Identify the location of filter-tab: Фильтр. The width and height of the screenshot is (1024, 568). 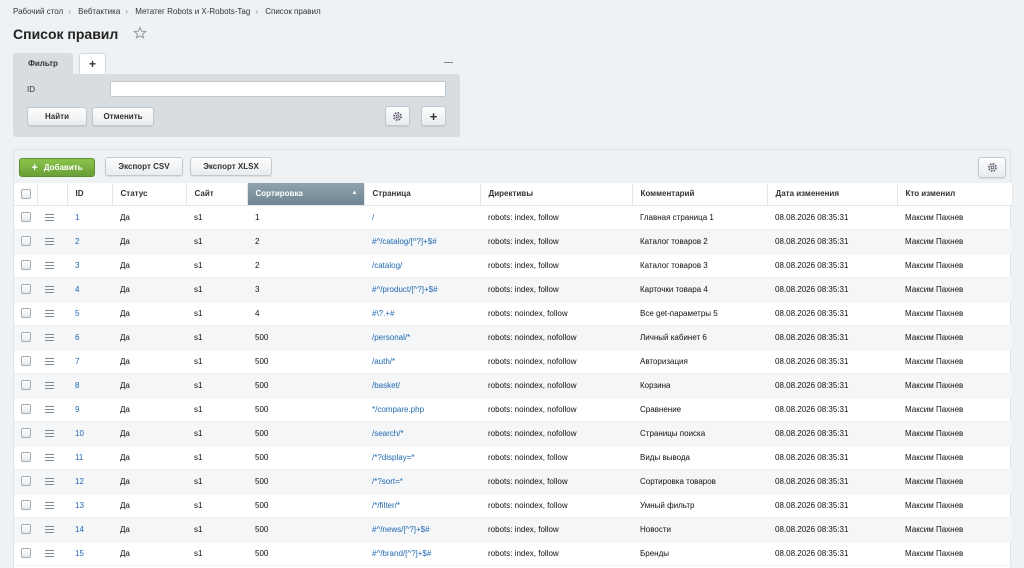
(43, 63).